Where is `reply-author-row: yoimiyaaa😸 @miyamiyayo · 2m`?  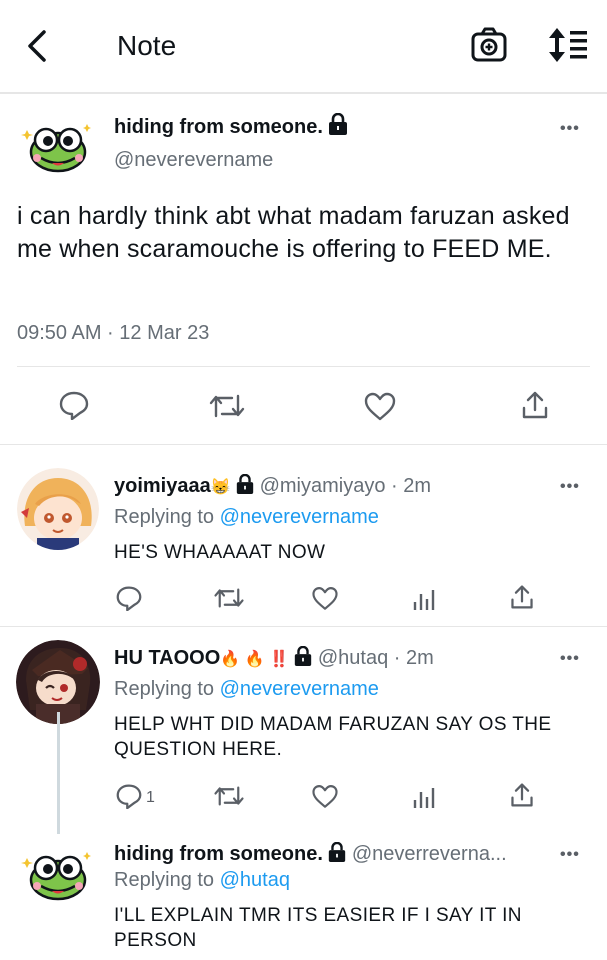
reply-author-row: yoimiyaaa😸 @miyamiyayo · 2m is located at coordinates (272, 486).